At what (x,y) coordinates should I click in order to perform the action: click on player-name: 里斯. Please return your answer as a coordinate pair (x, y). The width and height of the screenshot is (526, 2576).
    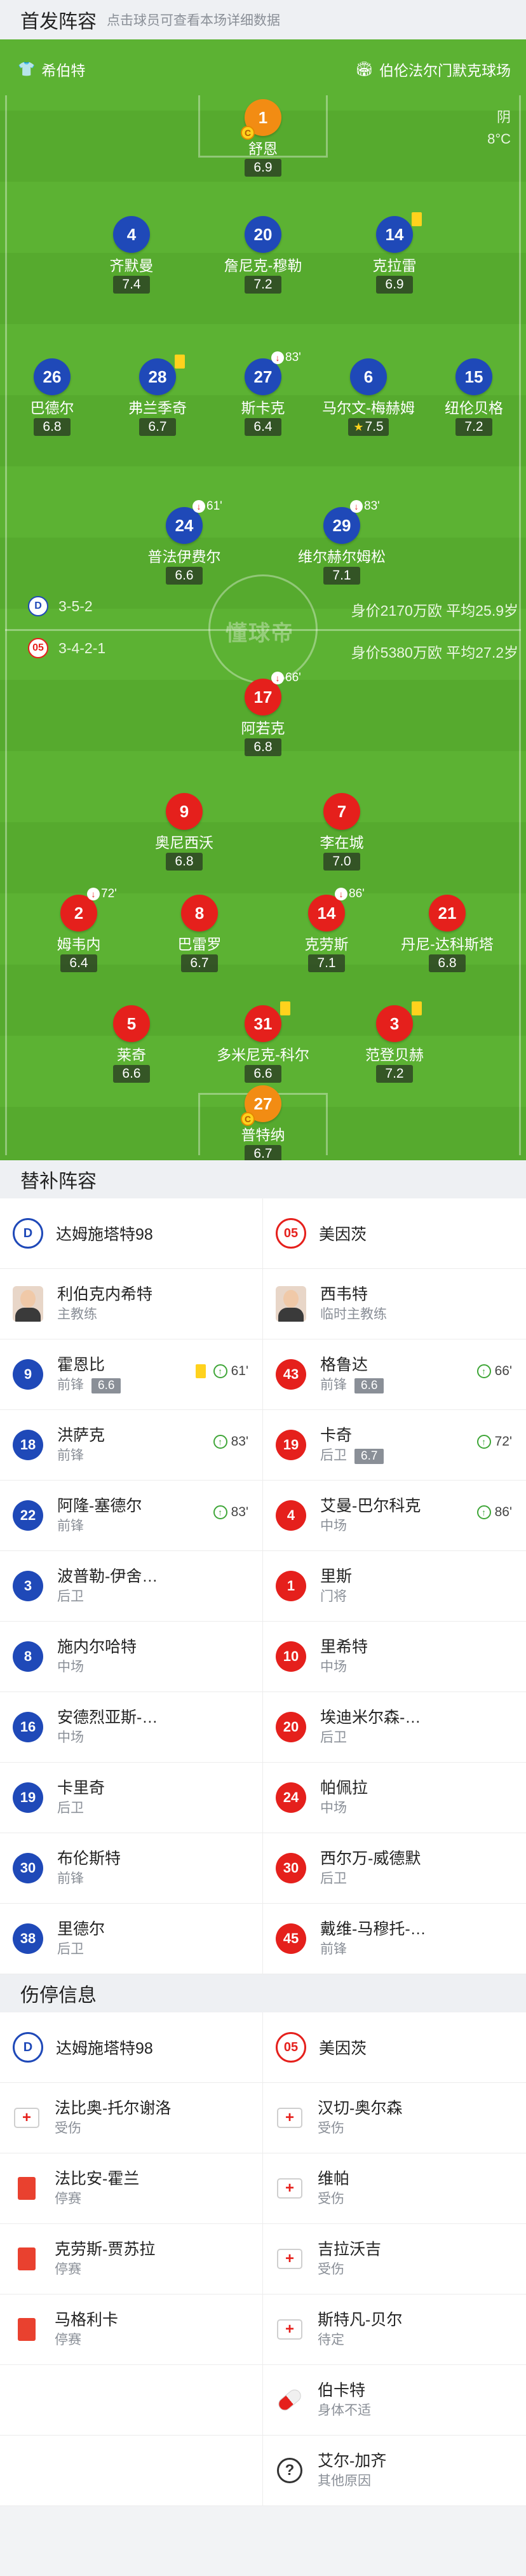
    Looking at the image, I should click on (337, 1576).